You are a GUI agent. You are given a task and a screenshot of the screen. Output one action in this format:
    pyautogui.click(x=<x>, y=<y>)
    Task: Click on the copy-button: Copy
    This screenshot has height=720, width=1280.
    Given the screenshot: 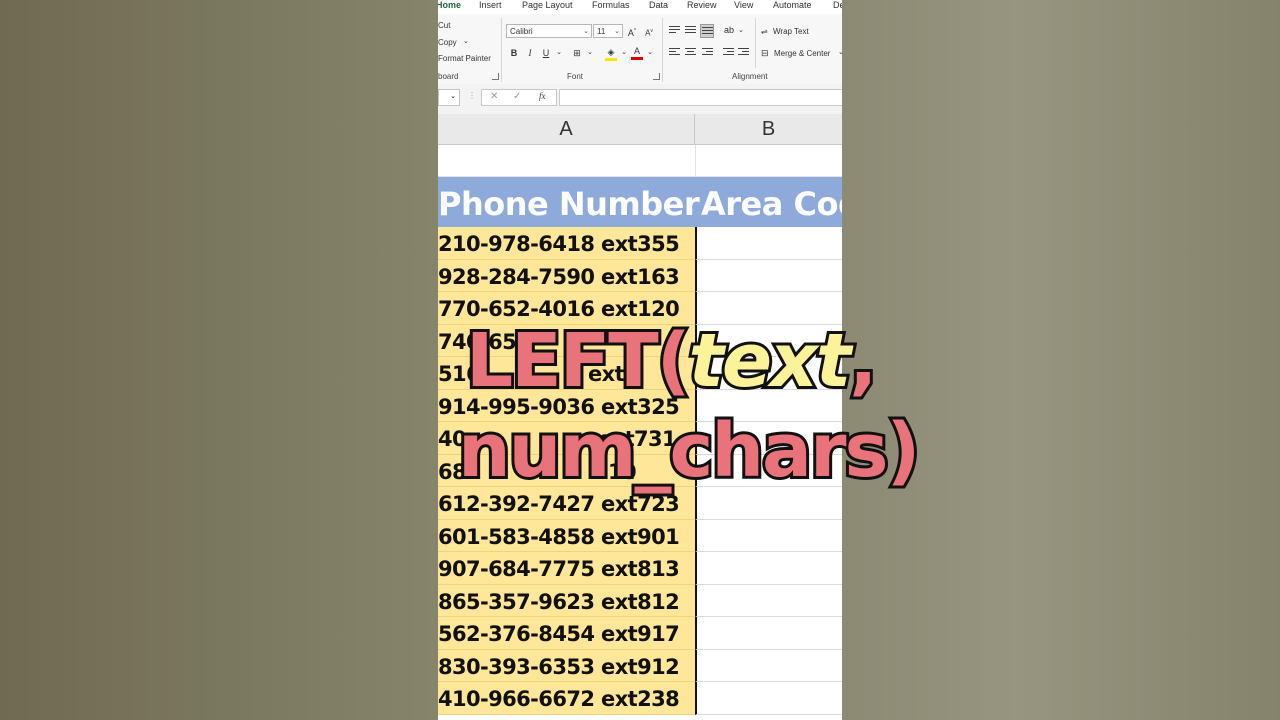 What is the action you would take?
    pyautogui.click(x=447, y=42)
    